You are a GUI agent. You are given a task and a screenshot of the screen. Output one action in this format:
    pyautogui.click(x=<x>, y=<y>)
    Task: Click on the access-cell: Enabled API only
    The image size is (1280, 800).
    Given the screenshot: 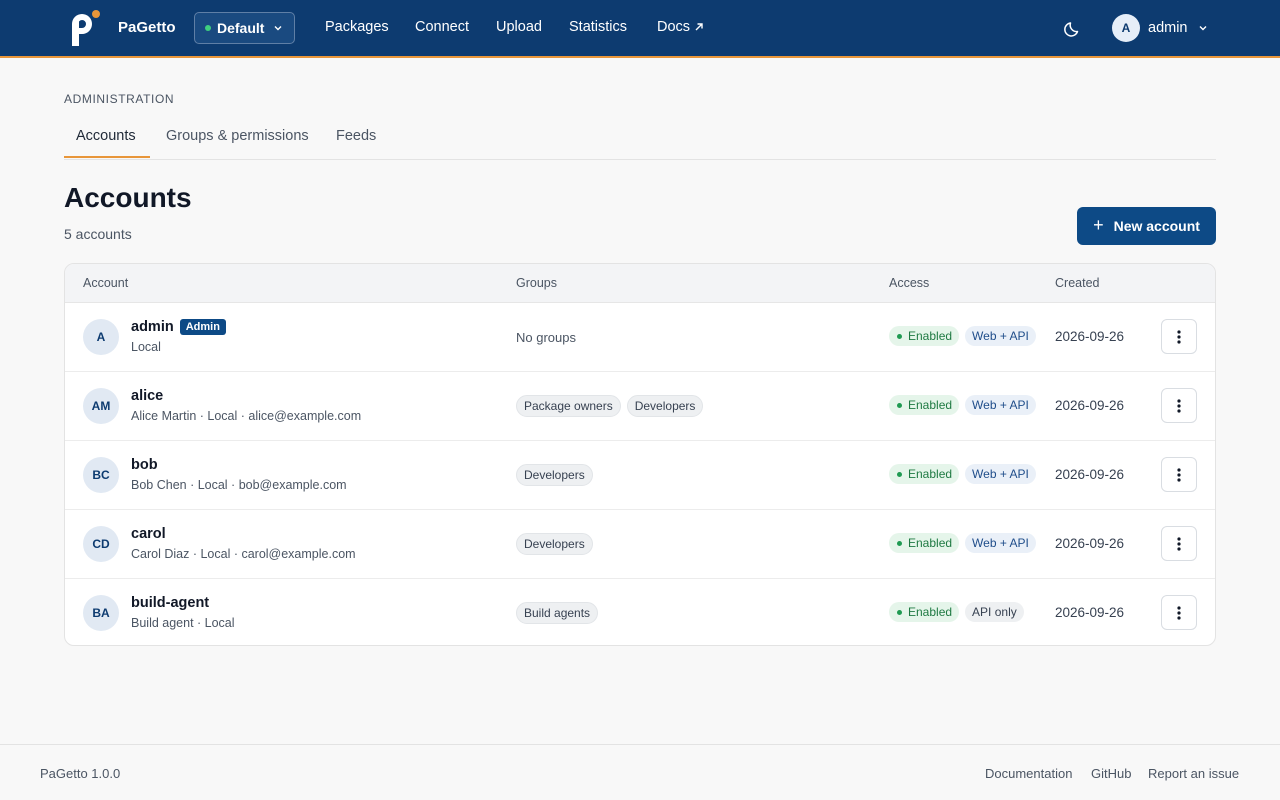 What is the action you would take?
    pyautogui.click(x=956, y=612)
    